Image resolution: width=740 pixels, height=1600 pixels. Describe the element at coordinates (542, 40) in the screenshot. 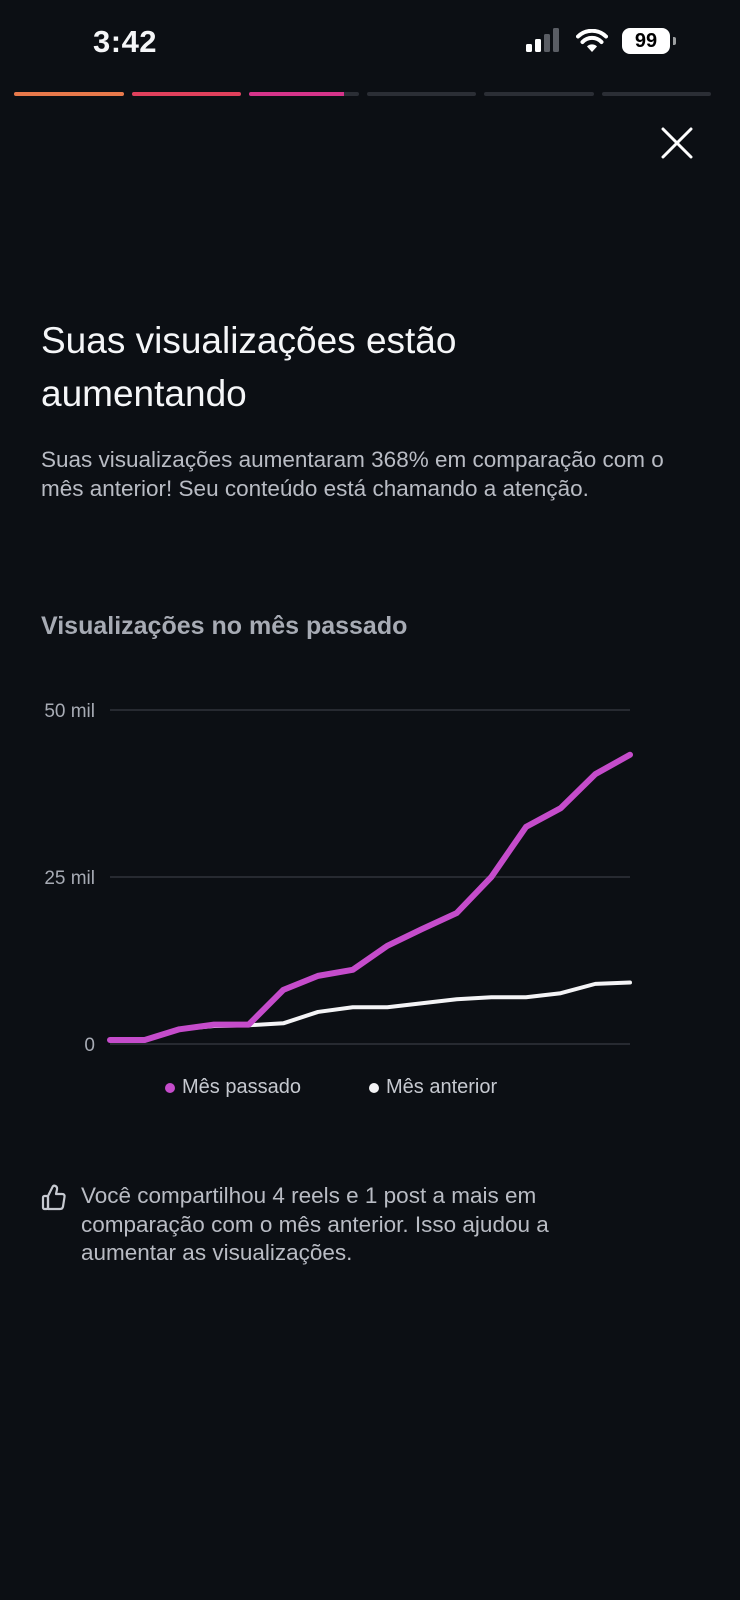

I see `cellular-signal-icon` at that location.